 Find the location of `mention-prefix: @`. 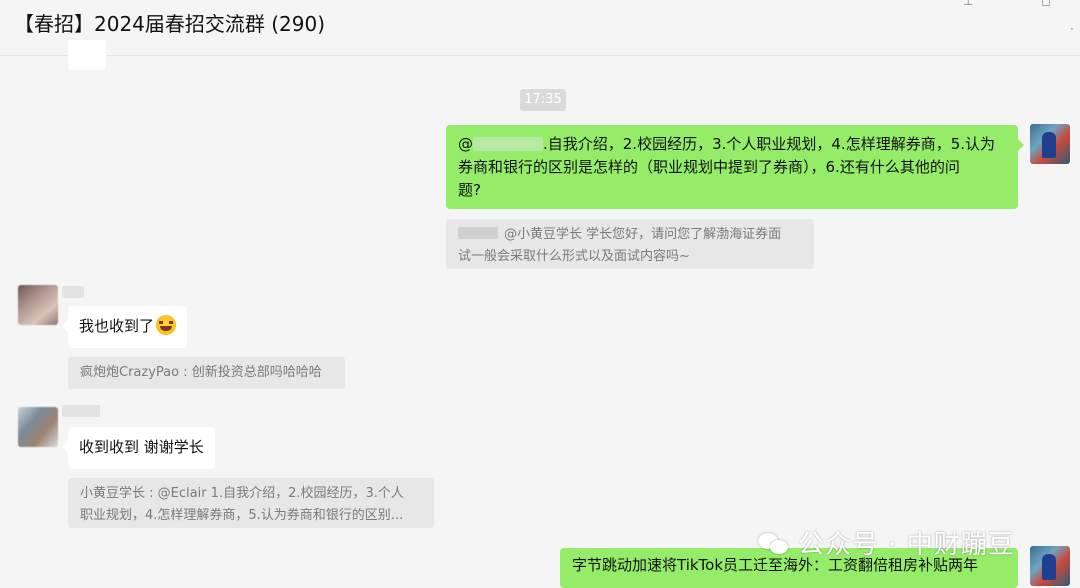

mention-prefix: @ is located at coordinates (465, 144).